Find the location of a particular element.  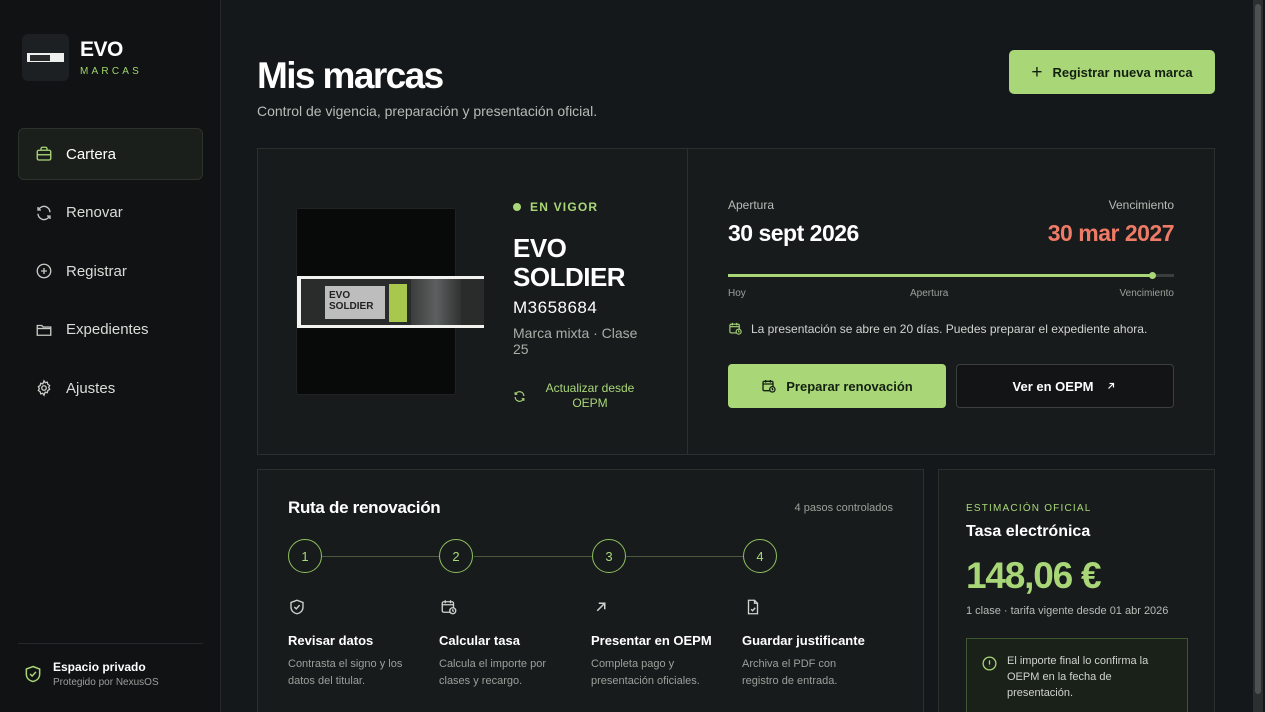

scrollbar-thumb is located at coordinates (1258, 349).